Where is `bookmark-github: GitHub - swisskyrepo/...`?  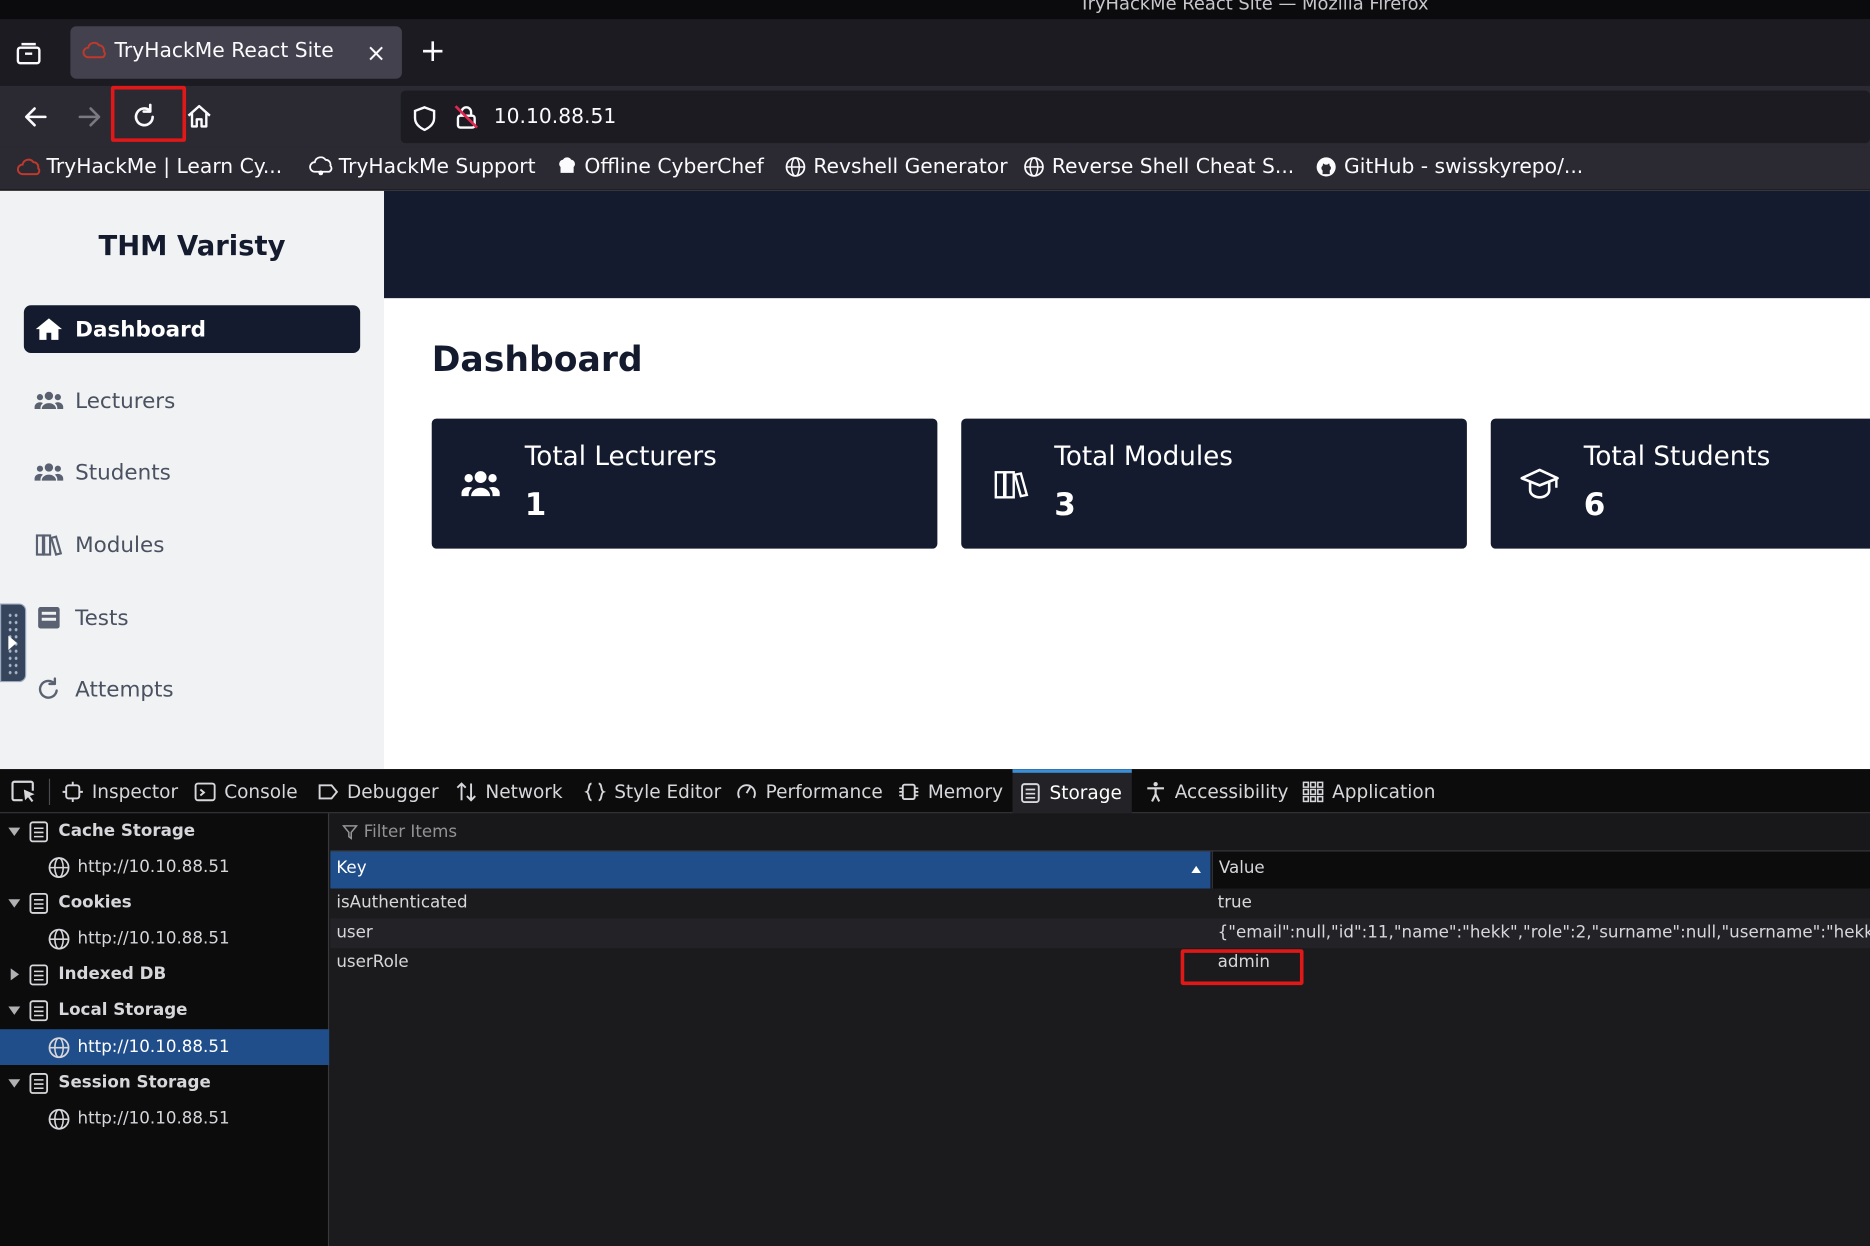
bookmark-github: GitHub - swisskyrepo/... is located at coordinates (1448, 167).